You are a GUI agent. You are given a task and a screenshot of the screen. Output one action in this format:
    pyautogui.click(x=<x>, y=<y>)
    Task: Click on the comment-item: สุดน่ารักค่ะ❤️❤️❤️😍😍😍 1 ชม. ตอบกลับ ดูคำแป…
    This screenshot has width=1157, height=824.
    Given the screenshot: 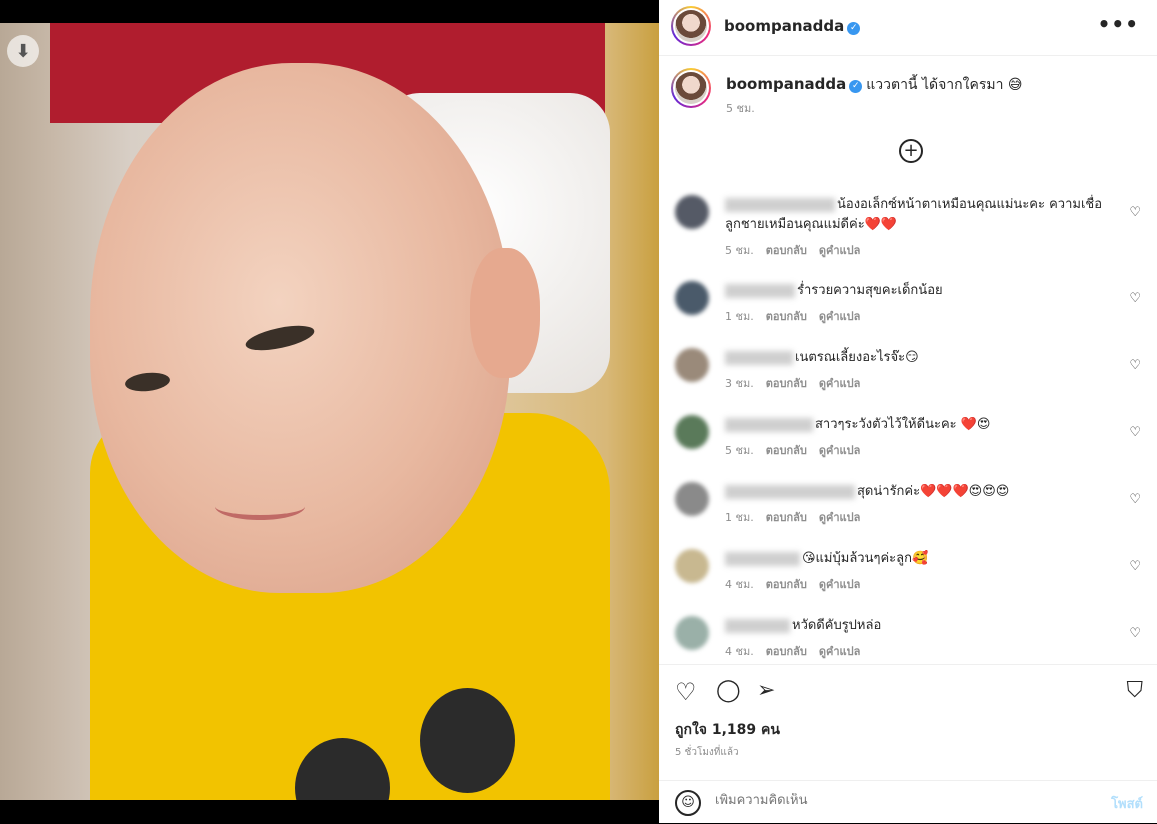 What is the action you would take?
    pyautogui.click(x=910, y=503)
    